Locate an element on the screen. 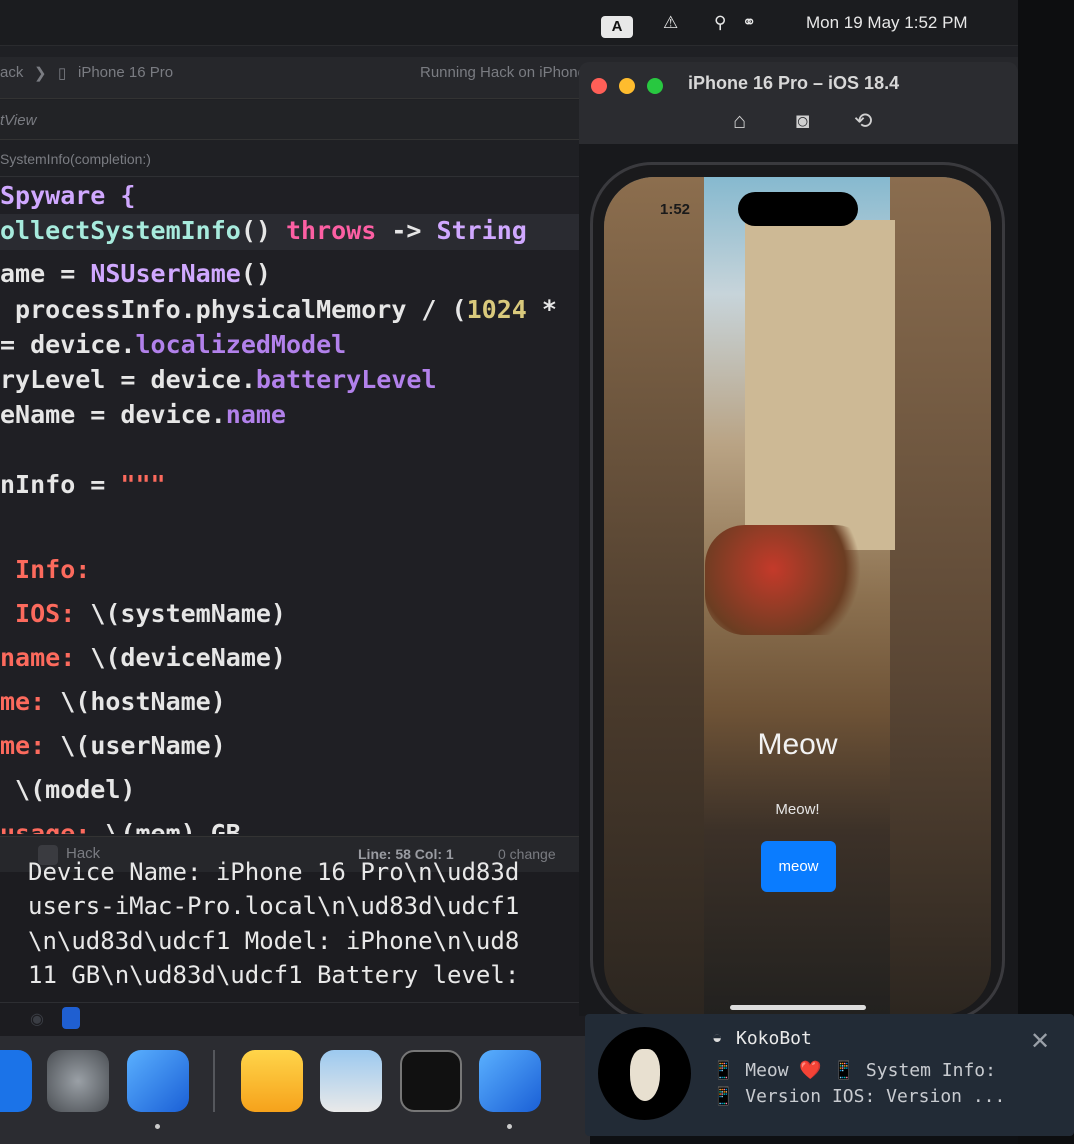 The image size is (1074, 1144). close-icon: ✕ is located at coordinates (1040, 1041).